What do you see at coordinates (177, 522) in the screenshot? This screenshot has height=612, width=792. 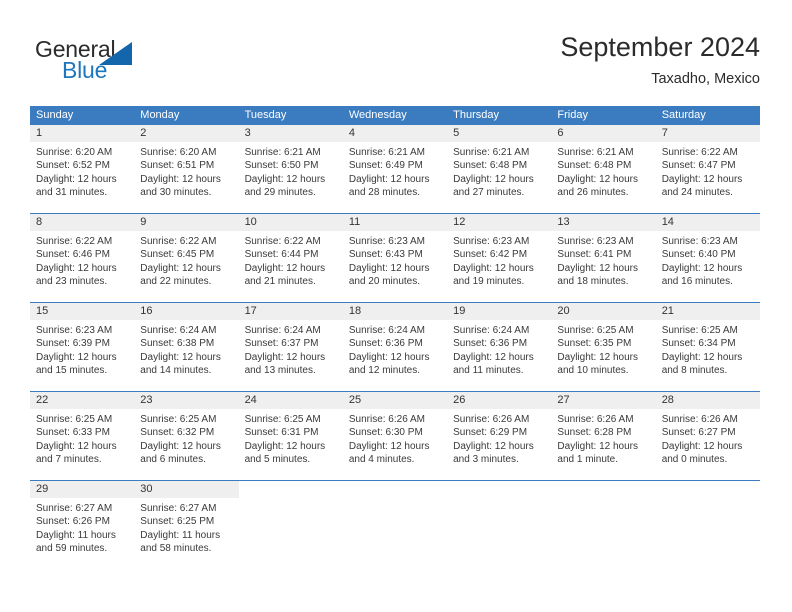 I see `day-detail-line: Sunset: 6:25 PM` at bounding box center [177, 522].